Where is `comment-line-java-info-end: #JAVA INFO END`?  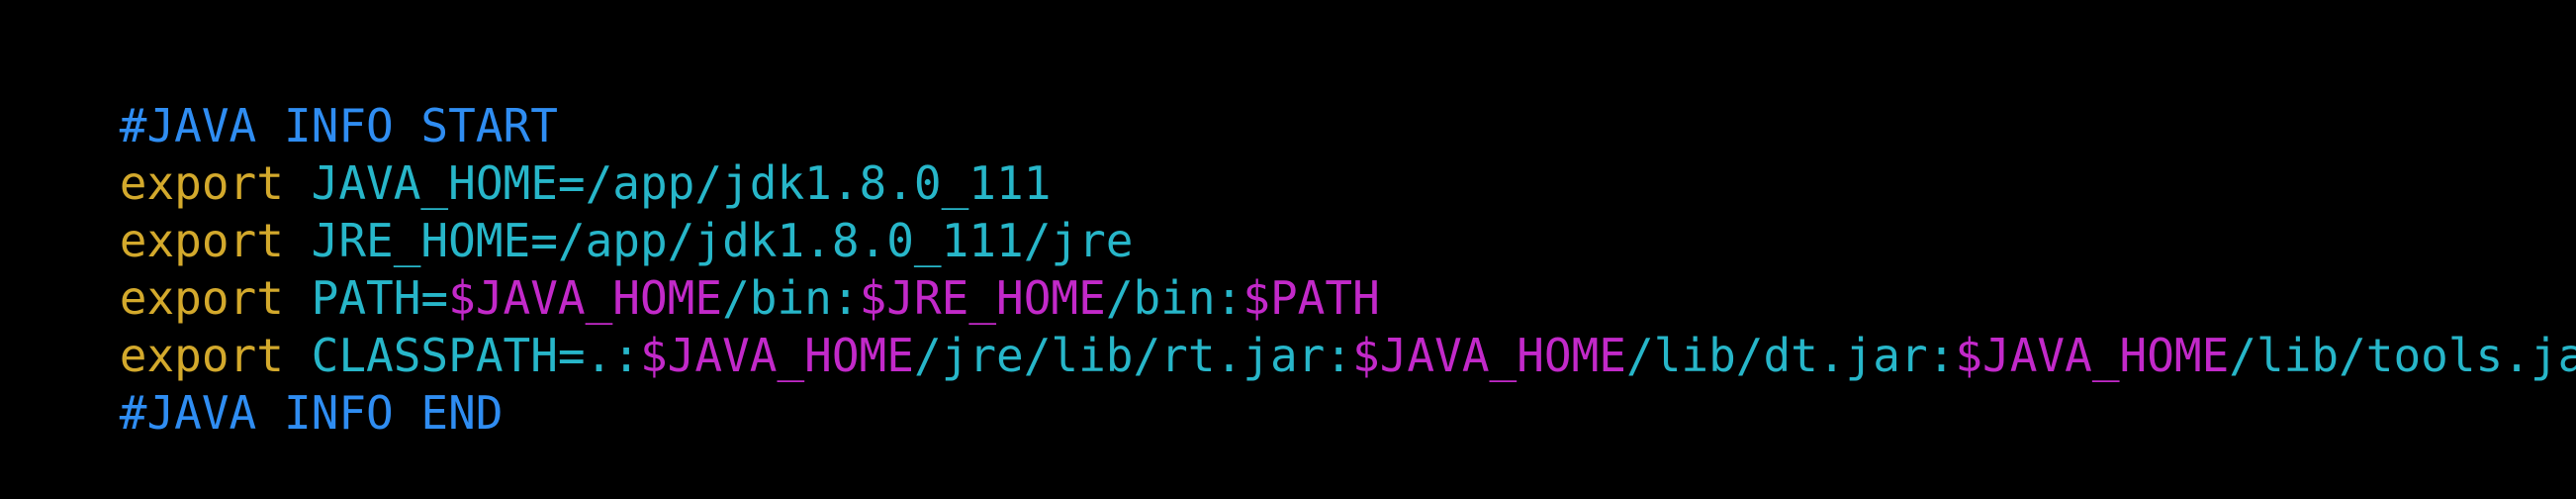 comment-line-java-info-end: #JAVA INFO END is located at coordinates (257, 383).